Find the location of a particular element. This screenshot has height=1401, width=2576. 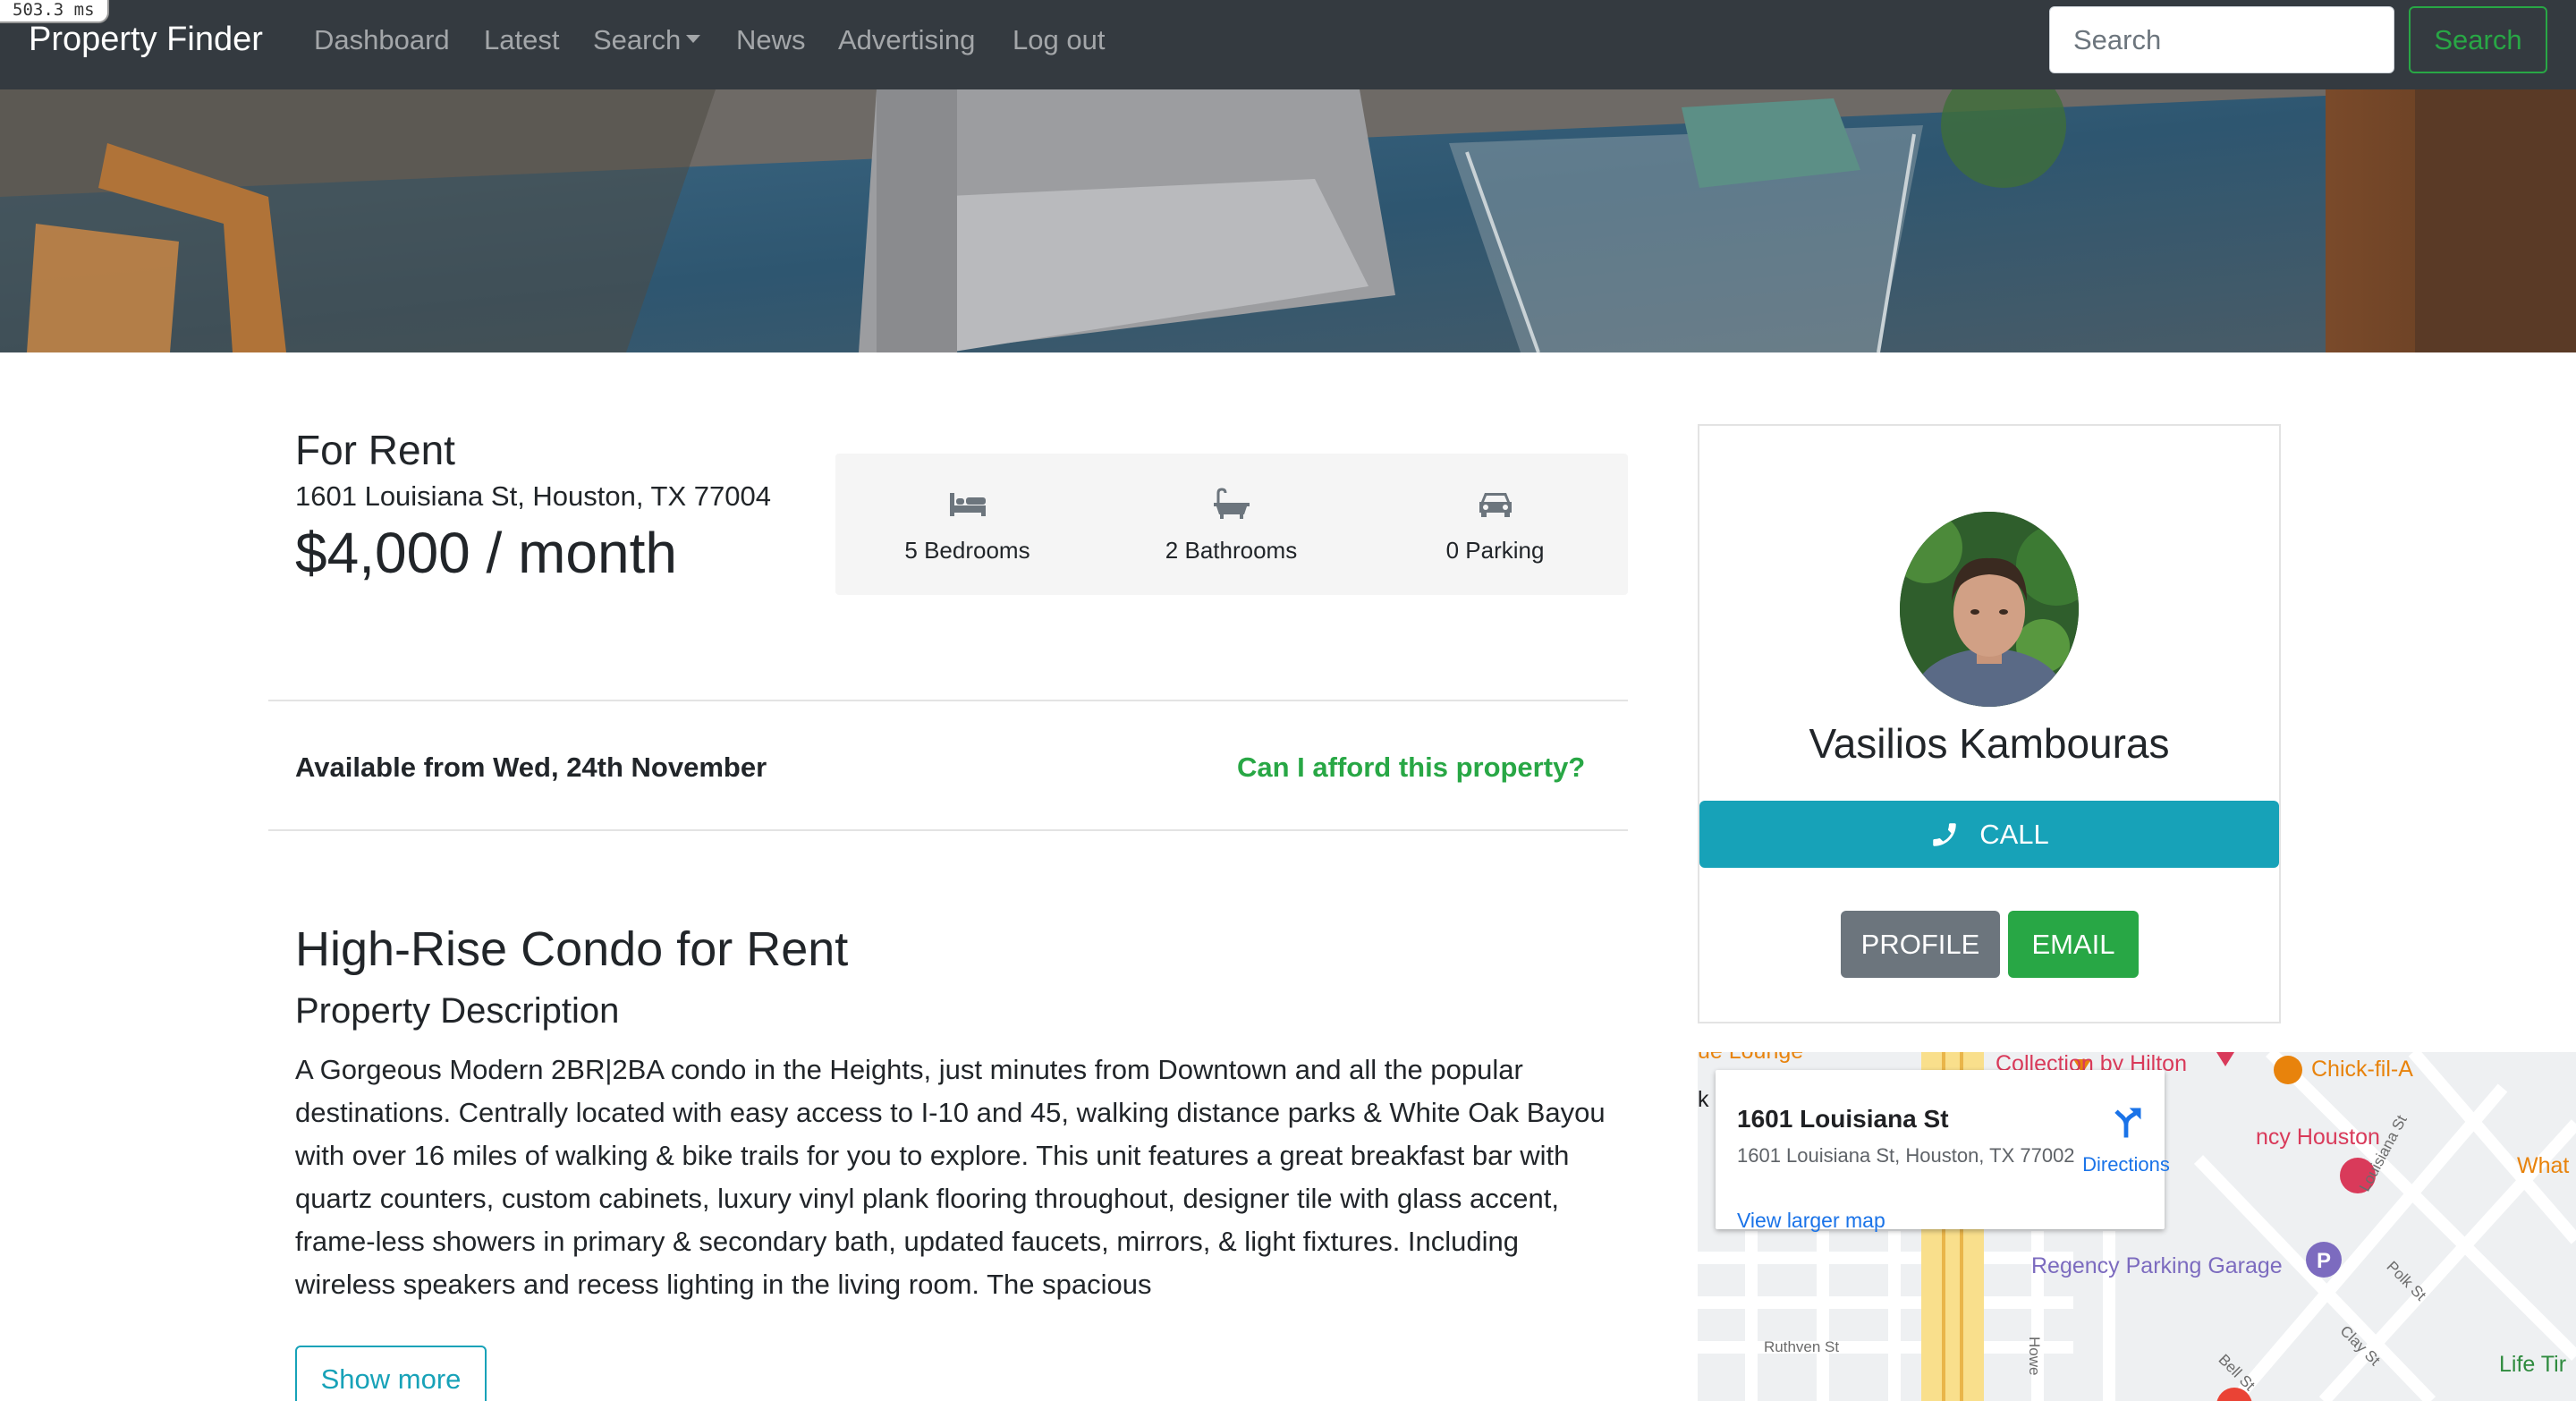

search-input is located at coordinates (2221, 39).